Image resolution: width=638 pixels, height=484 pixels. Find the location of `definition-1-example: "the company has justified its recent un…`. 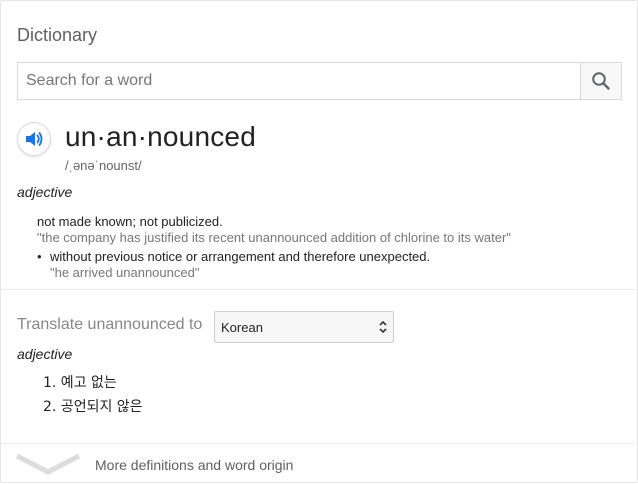

definition-1-example: "the company has justified its recent un… is located at coordinates (274, 237).